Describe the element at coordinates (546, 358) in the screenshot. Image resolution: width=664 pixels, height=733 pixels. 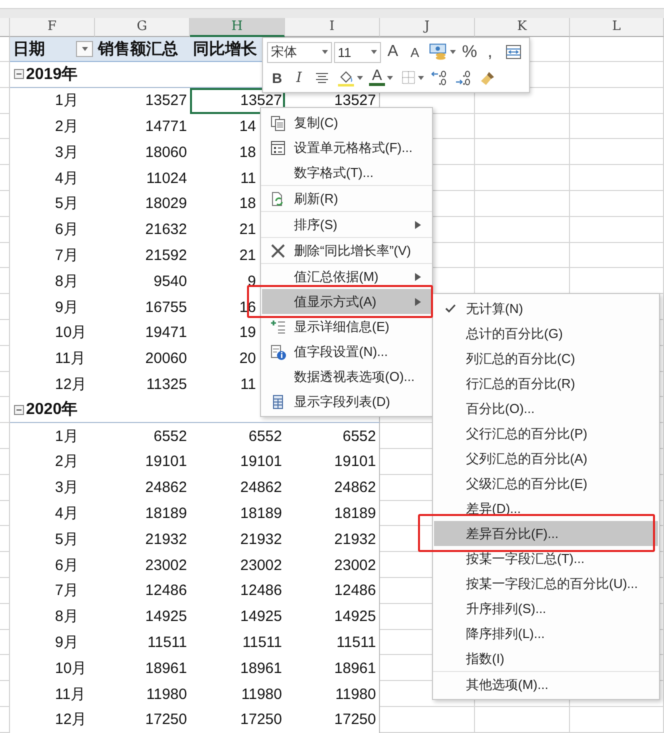
I see `menu-item: 列汇总的百分比(C)` at that location.